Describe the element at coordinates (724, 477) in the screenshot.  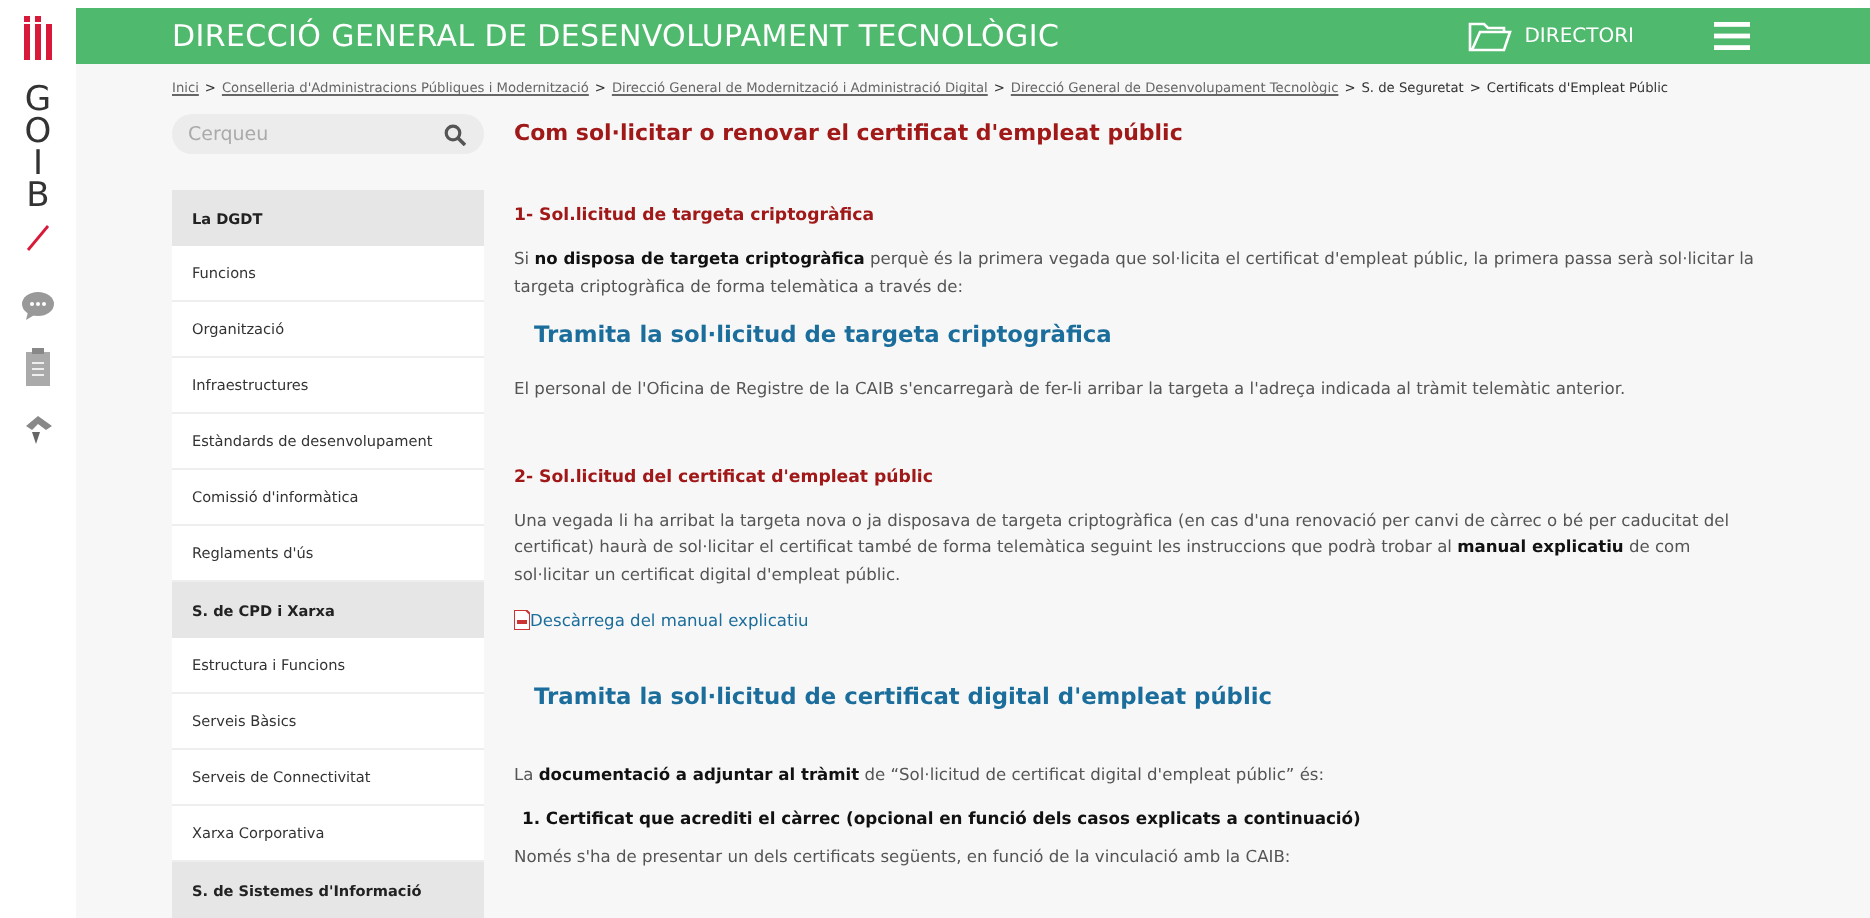
I see `section-heading: 2- Sol.licitud del certificat d'empleat públic` at that location.